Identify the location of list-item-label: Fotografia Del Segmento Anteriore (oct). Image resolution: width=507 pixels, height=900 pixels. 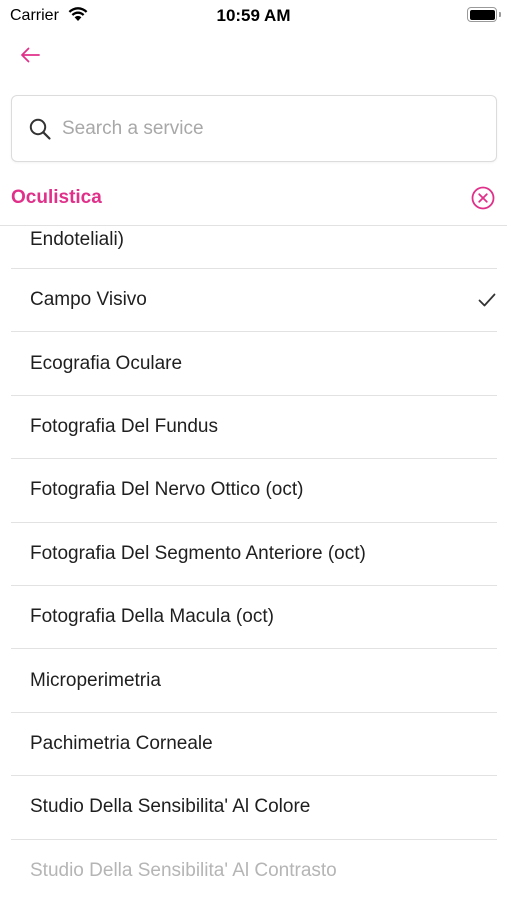
(198, 553).